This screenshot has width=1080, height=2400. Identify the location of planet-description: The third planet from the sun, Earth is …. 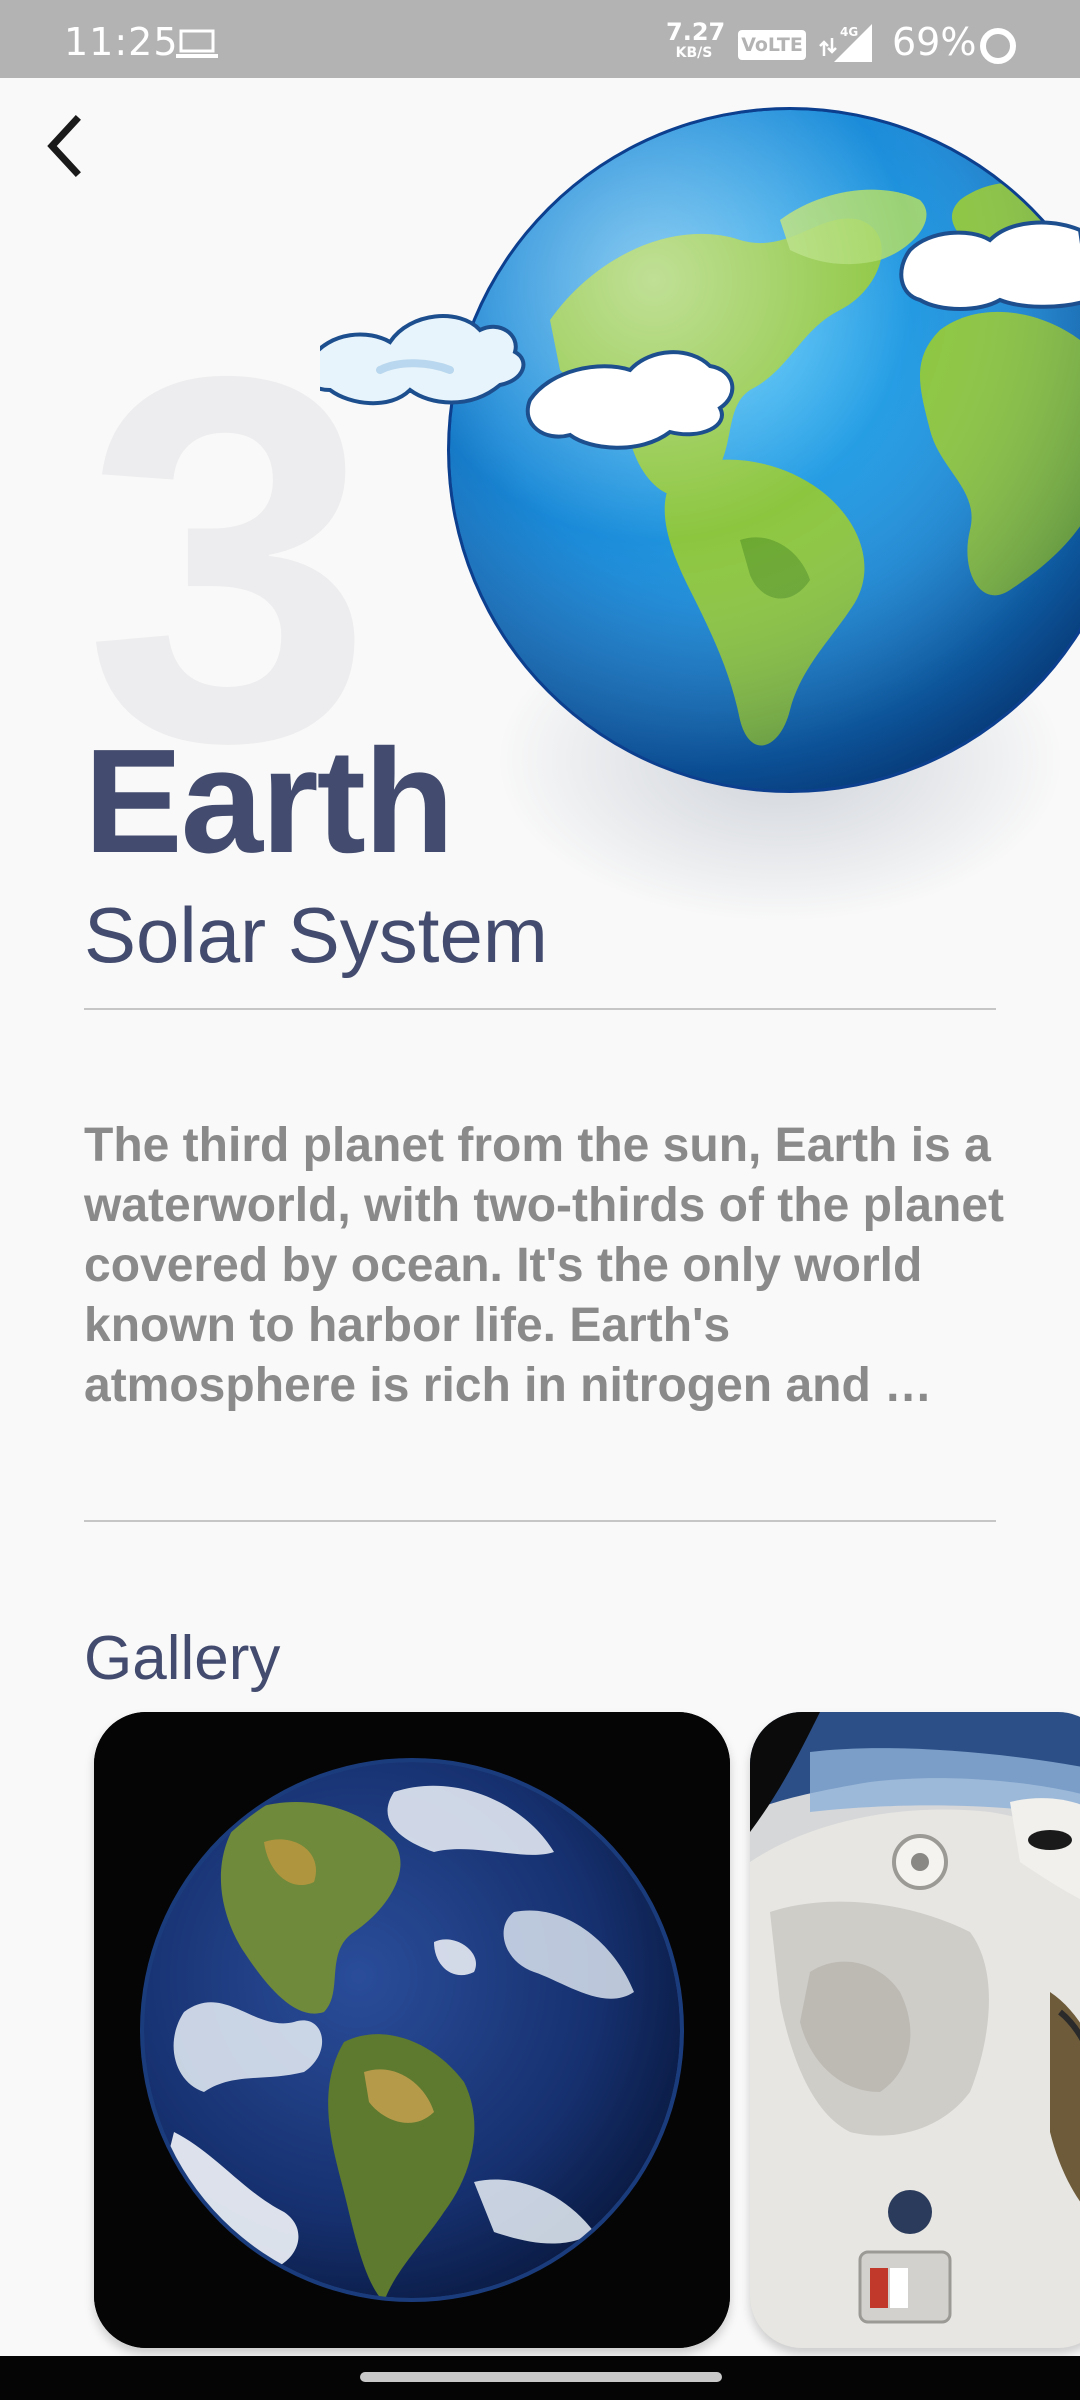
(544, 1266).